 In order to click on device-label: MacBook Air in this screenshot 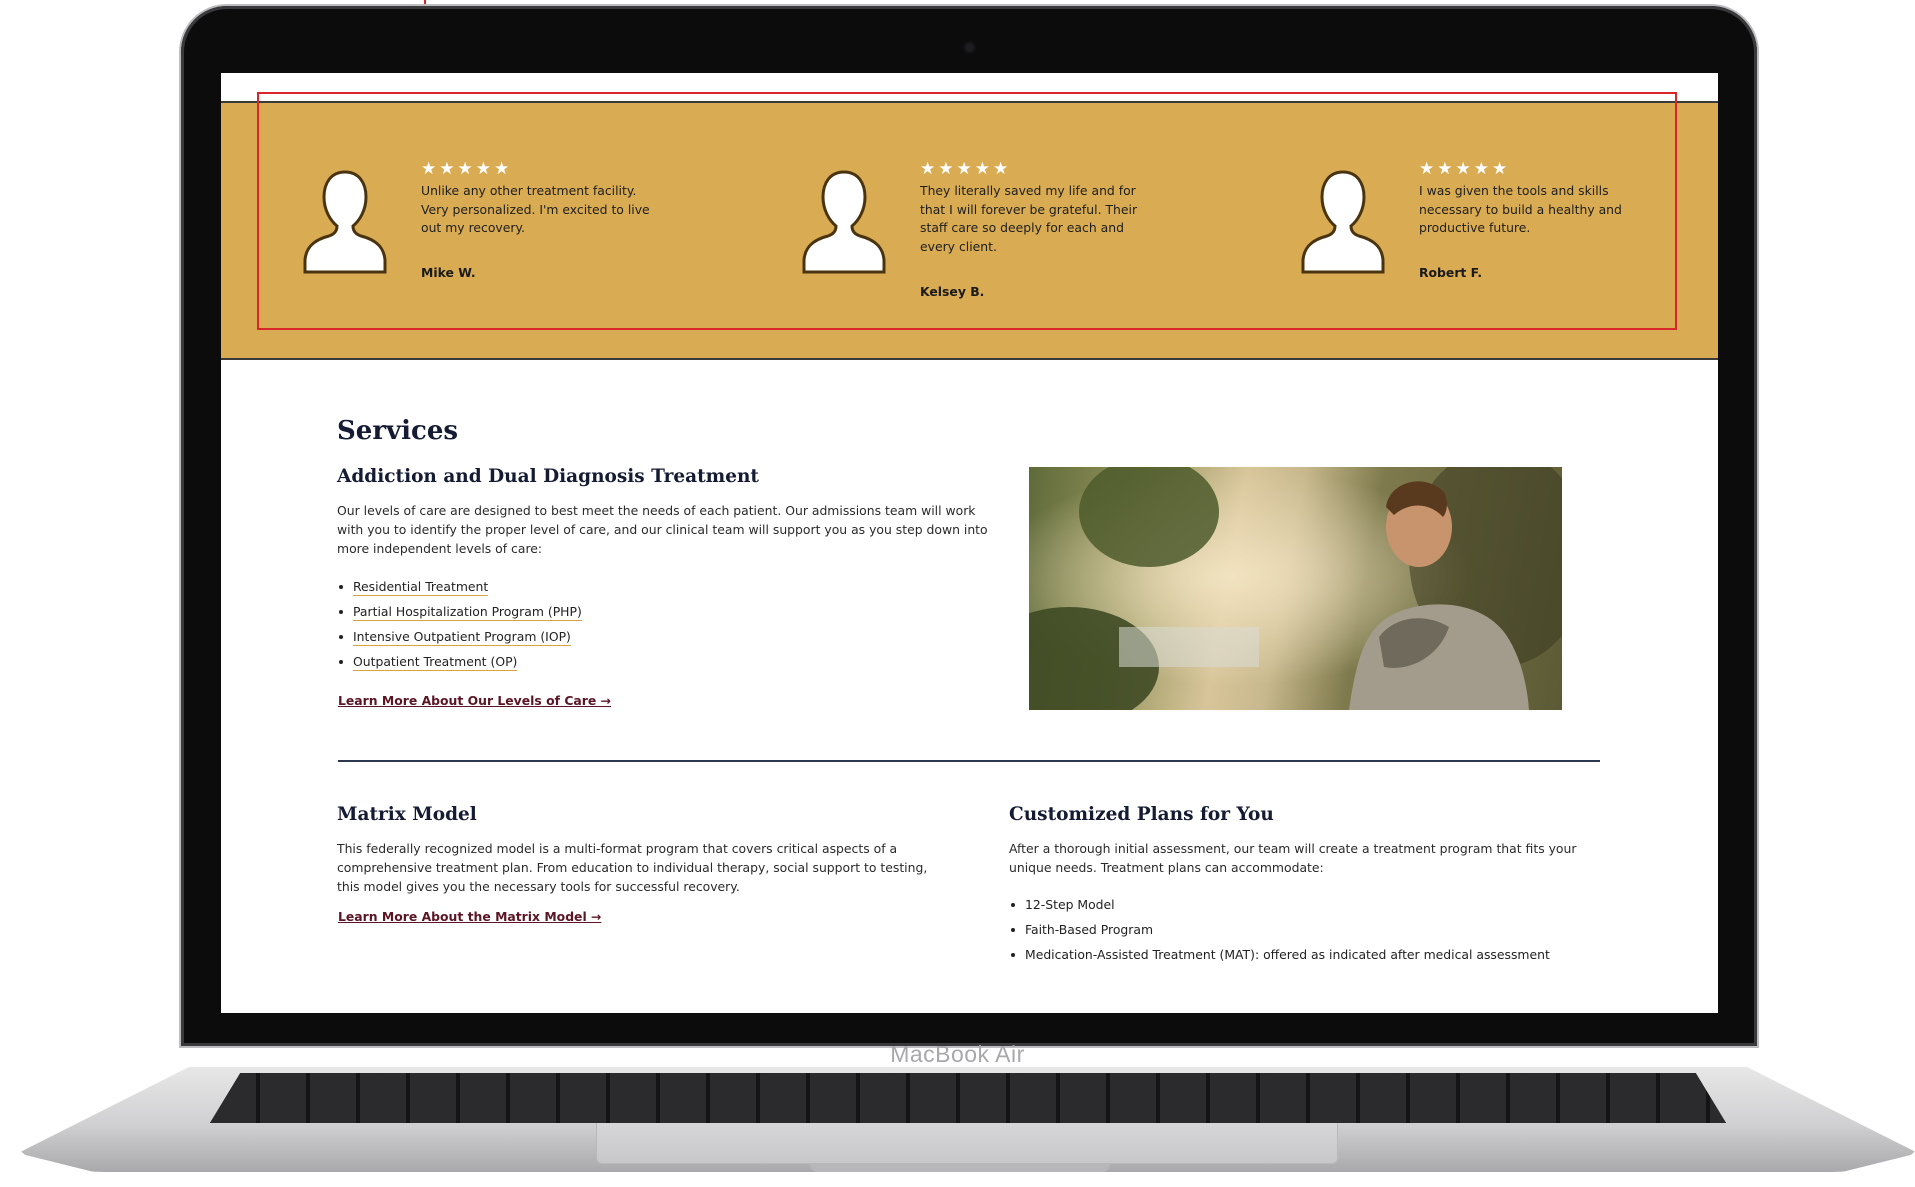, I will do `click(957, 1054)`.